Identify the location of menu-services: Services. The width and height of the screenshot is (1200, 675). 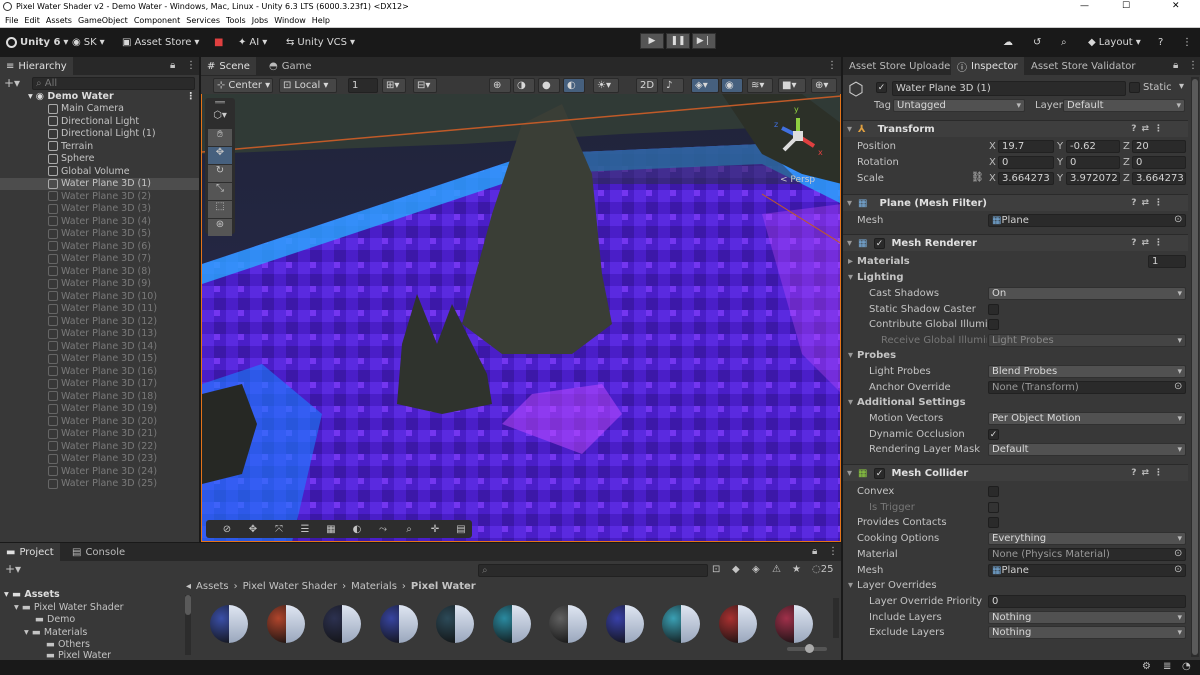
(203, 20).